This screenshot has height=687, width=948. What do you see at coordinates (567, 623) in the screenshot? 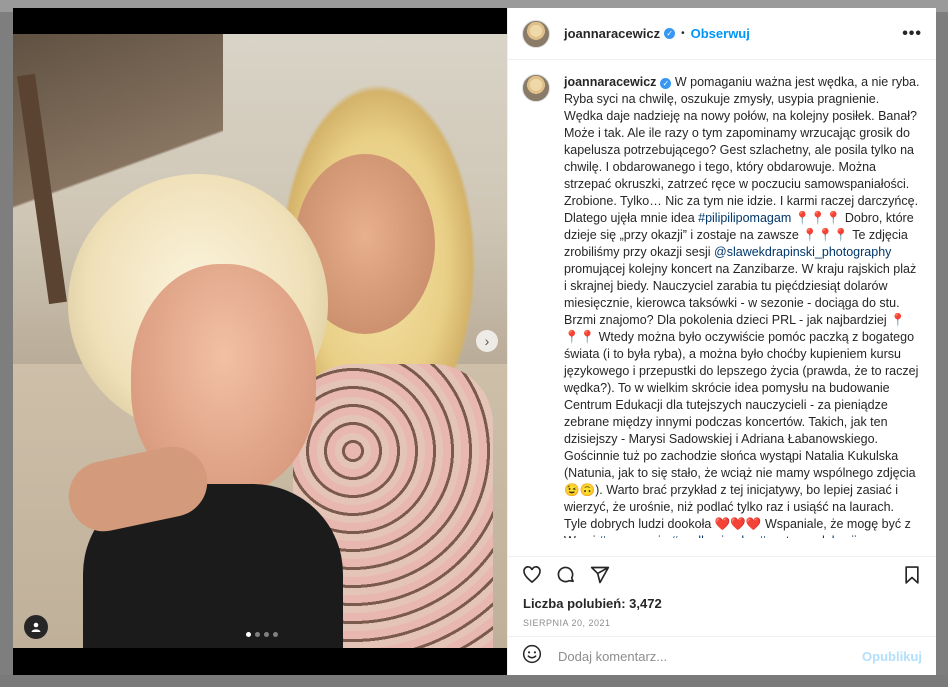
I see `post-date: SIERPNIA 20, 2021` at bounding box center [567, 623].